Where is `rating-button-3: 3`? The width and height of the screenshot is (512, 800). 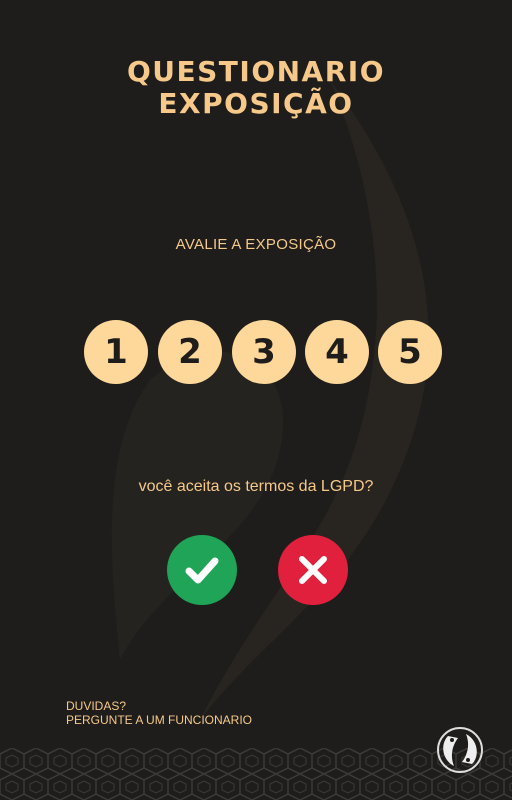
rating-button-3: 3 is located at coordinates (264, 352).